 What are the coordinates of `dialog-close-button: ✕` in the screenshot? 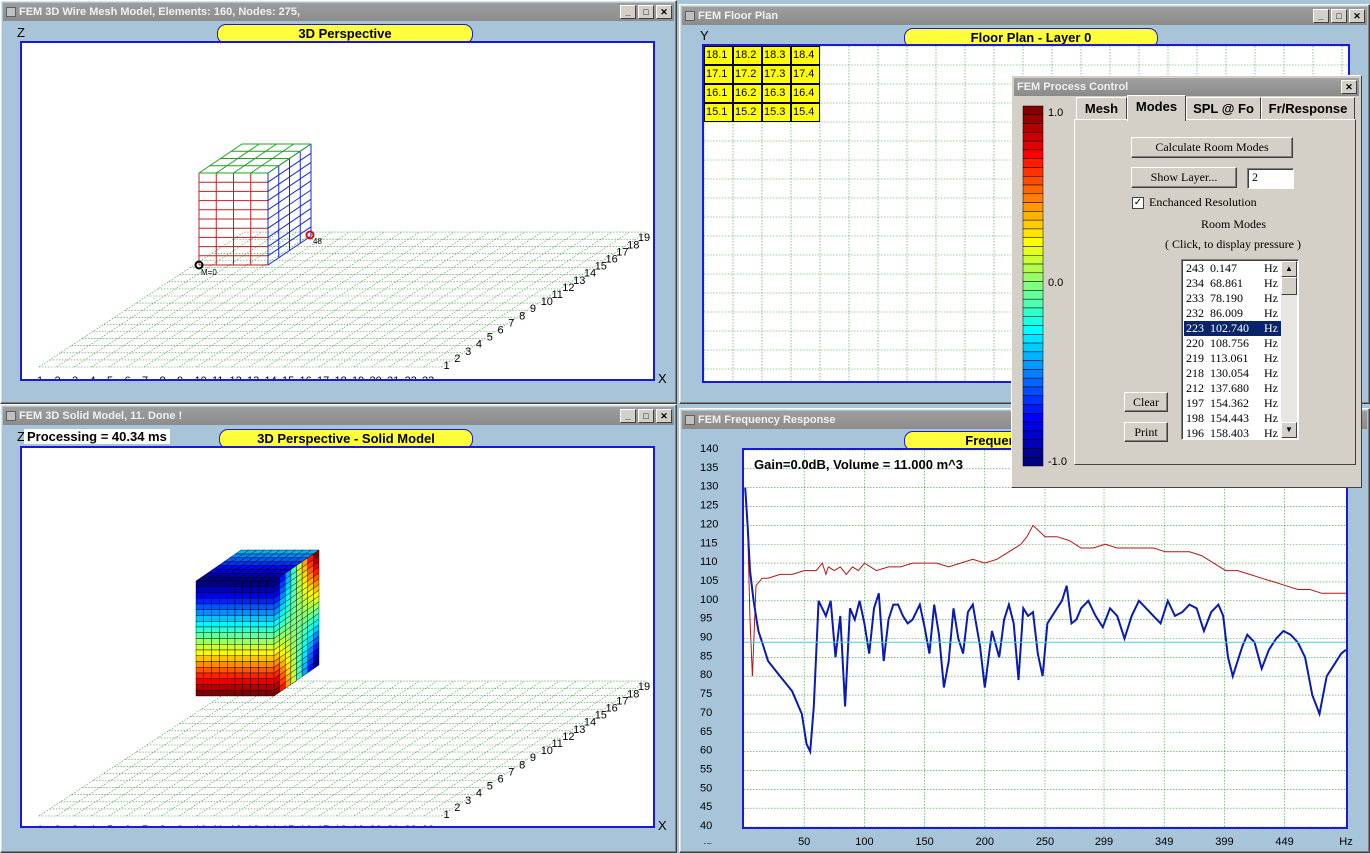 It's located at (1349, 87).